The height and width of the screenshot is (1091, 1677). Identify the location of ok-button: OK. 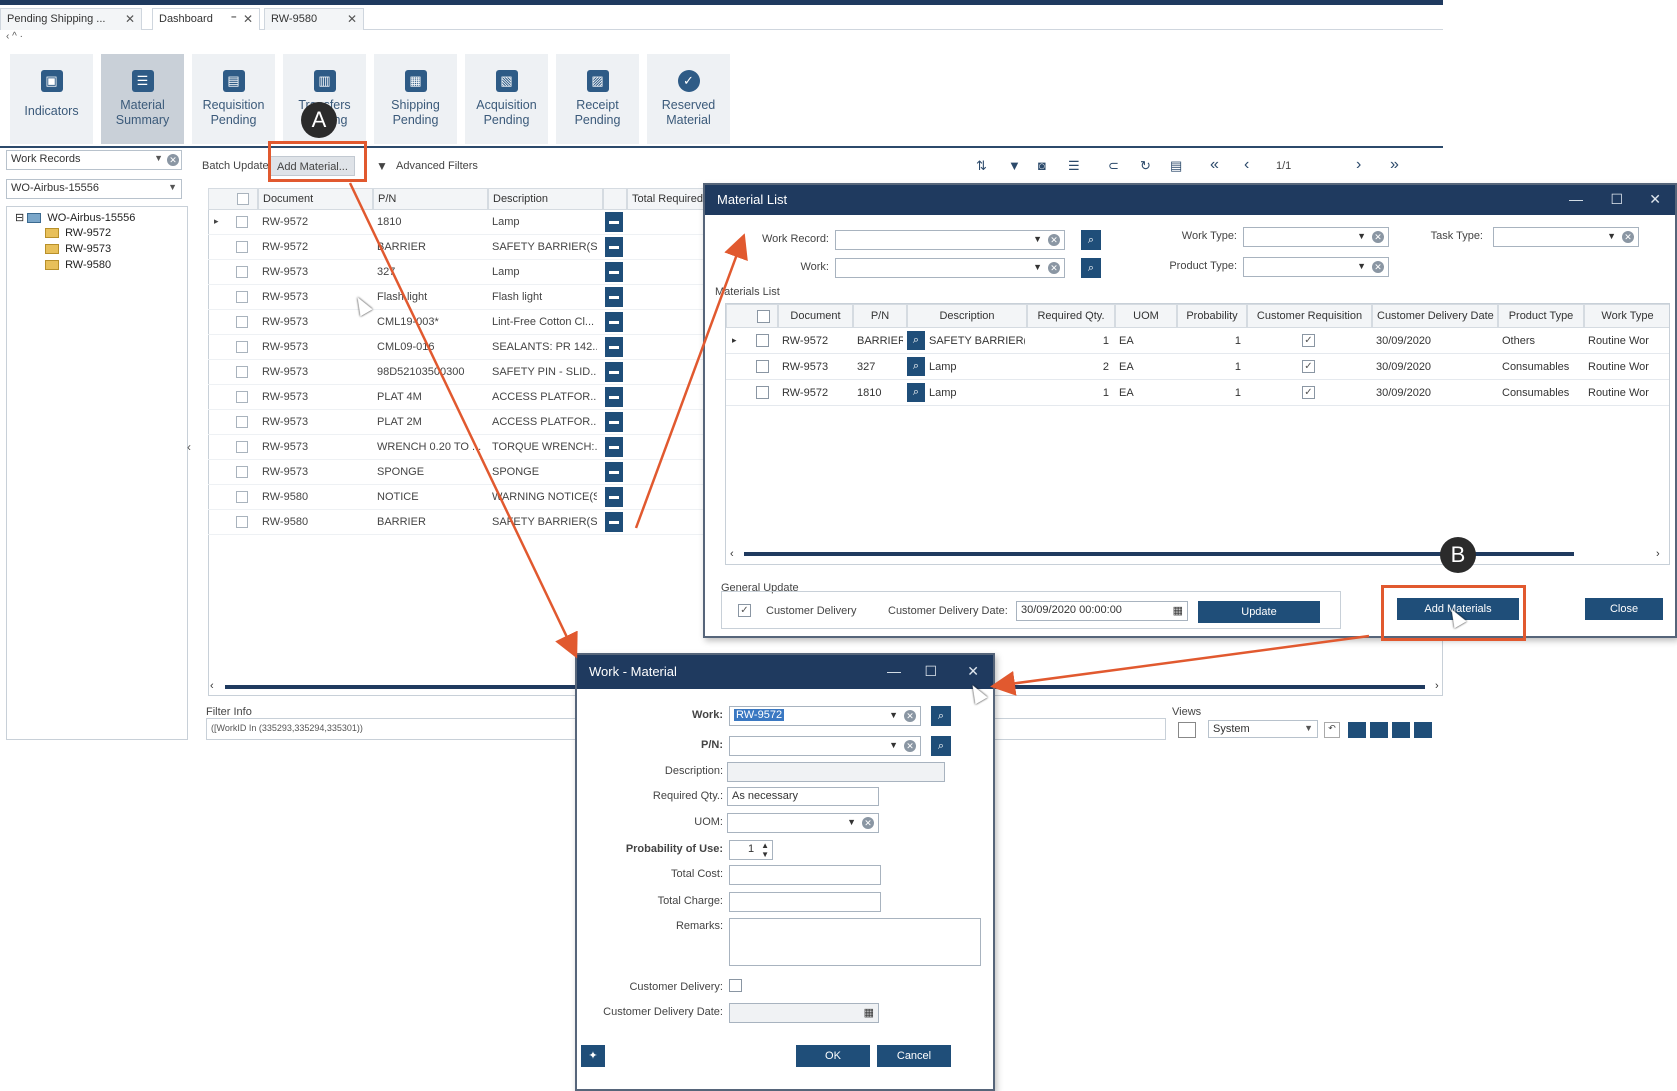
(833, 1056).